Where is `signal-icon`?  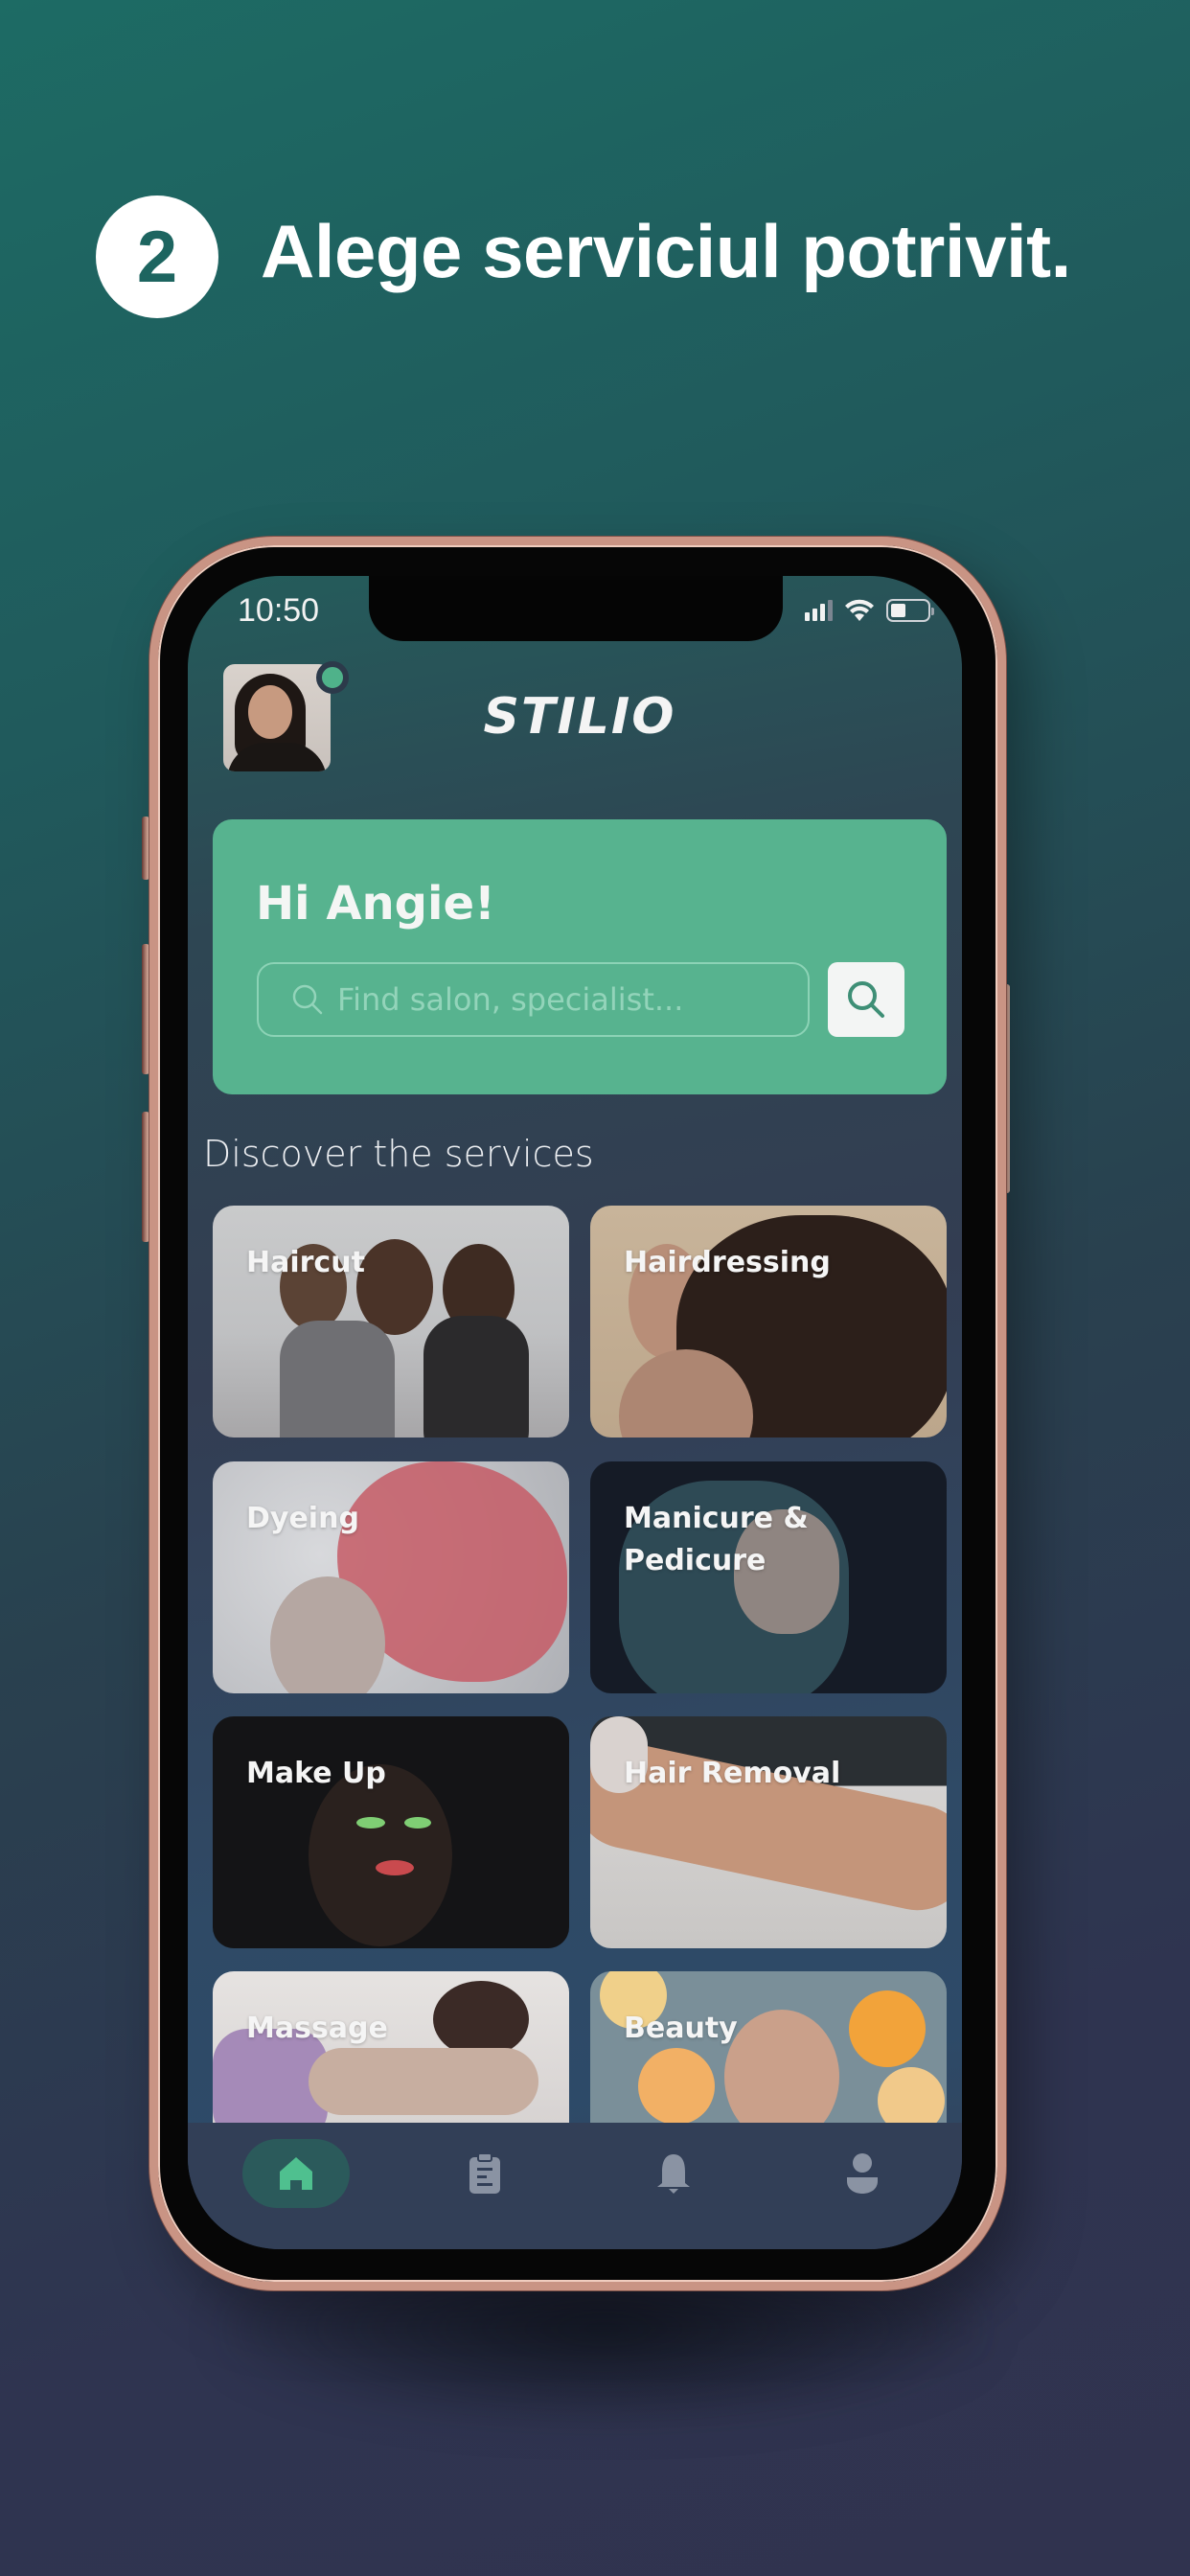
signal-icon is located at coordinates (819, 610).